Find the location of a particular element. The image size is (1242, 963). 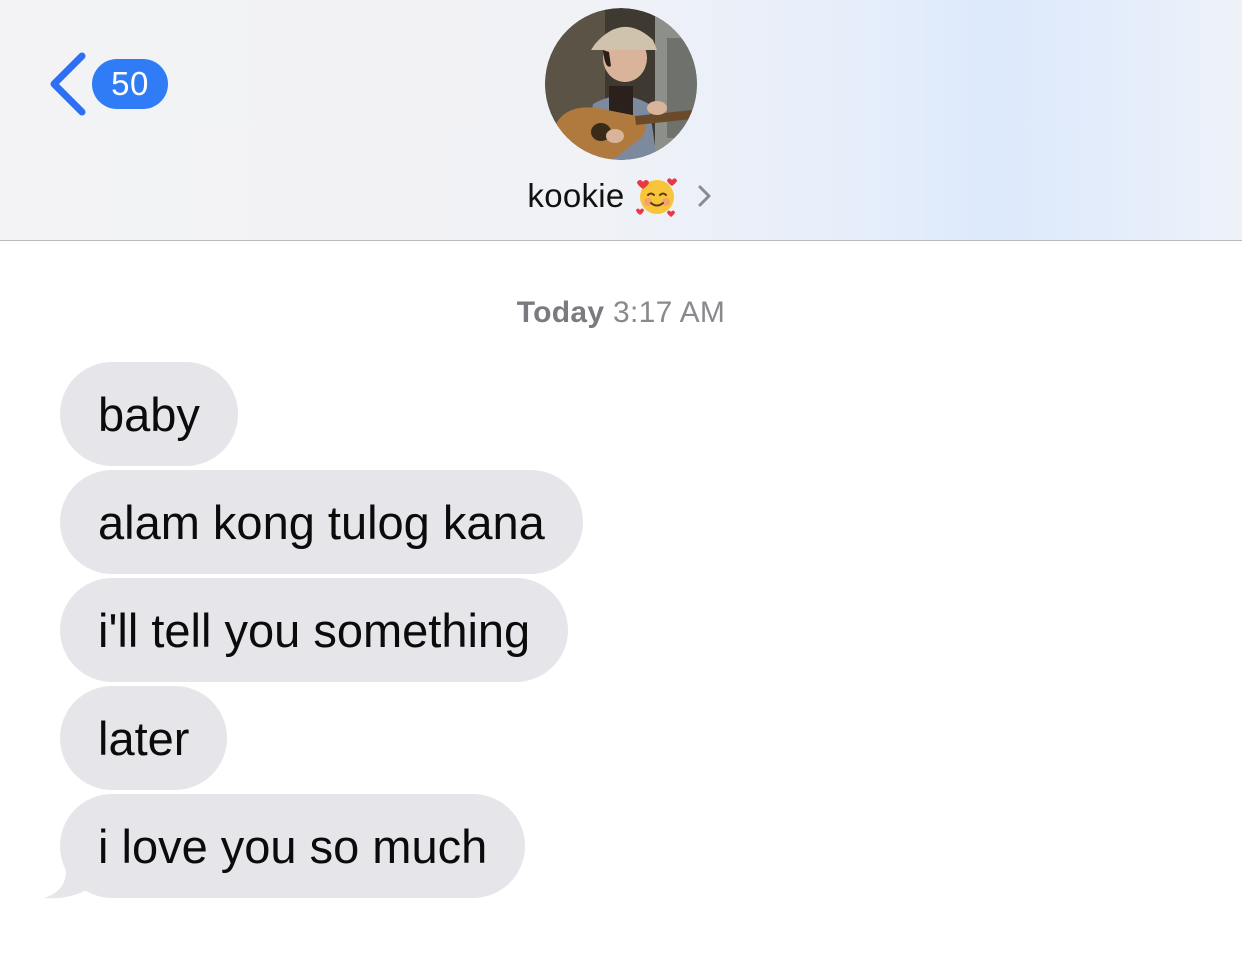

message-bubble: i love you so much is located at coordinates (293, 846).